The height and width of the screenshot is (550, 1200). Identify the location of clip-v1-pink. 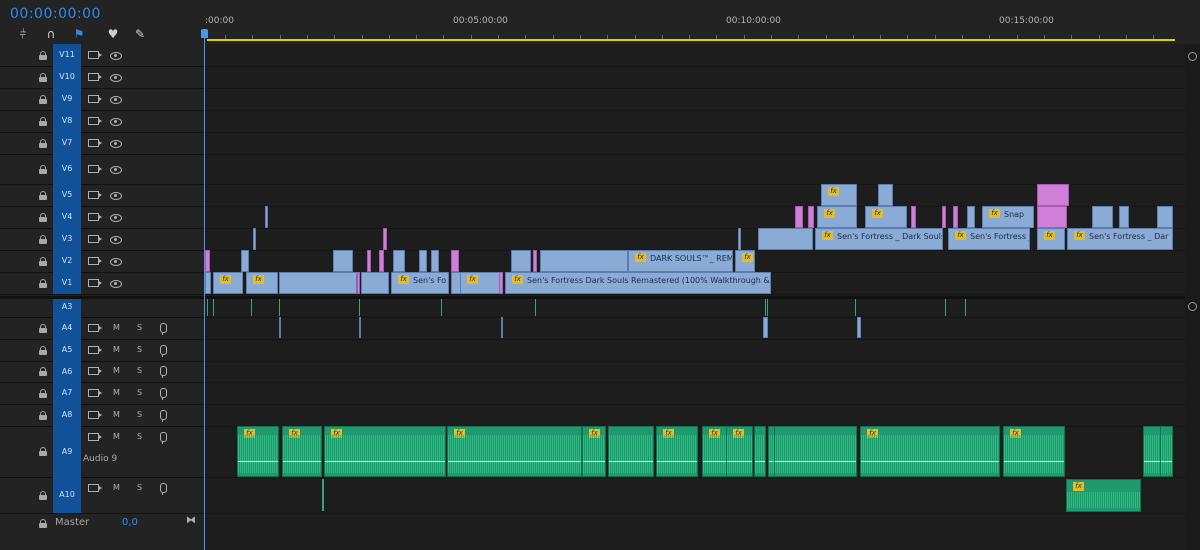
(501, 283).